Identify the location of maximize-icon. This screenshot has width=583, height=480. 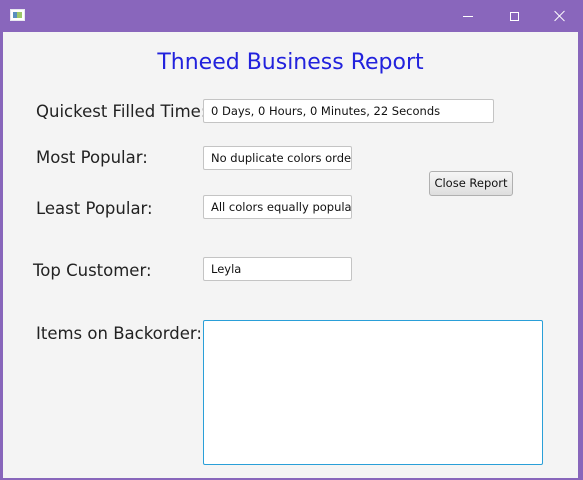
(514, 16).